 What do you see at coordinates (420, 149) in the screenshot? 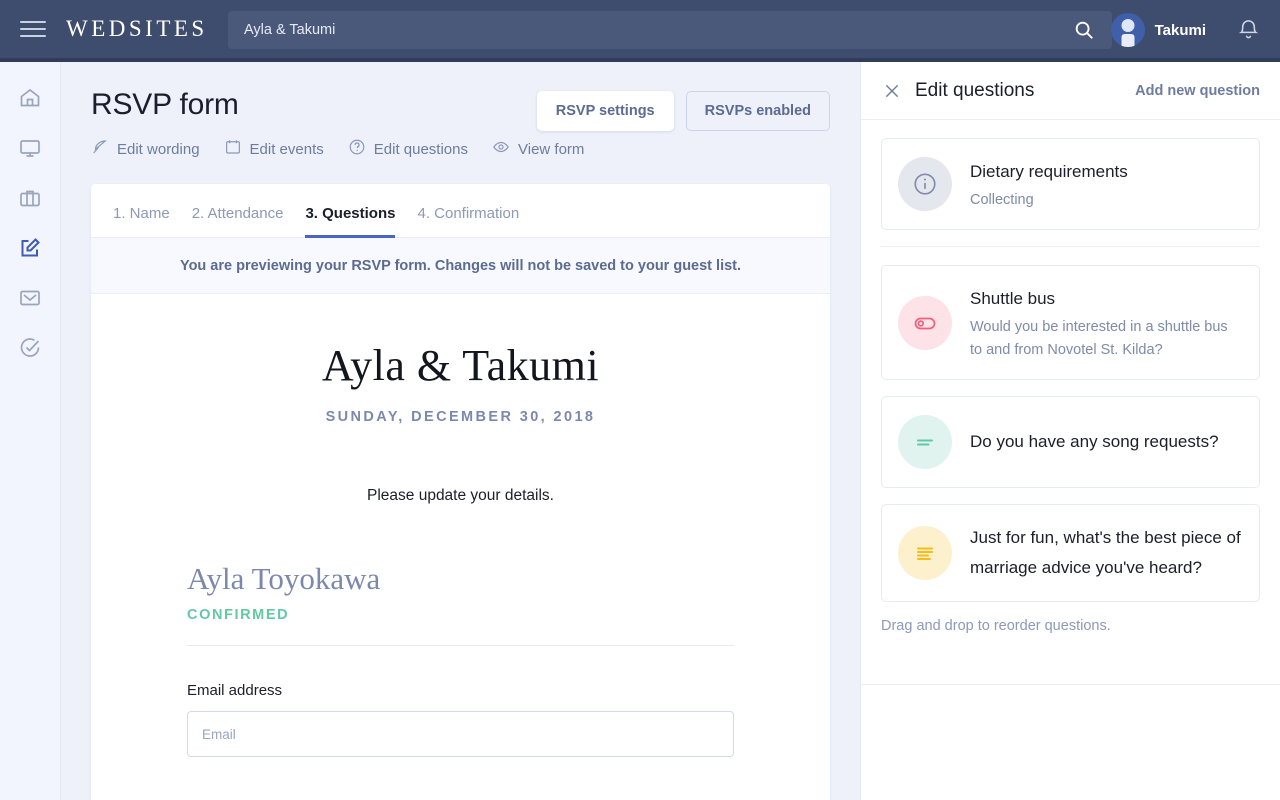
I see `edit-questions-label: Edit questions` at bounding box center [420, 149].